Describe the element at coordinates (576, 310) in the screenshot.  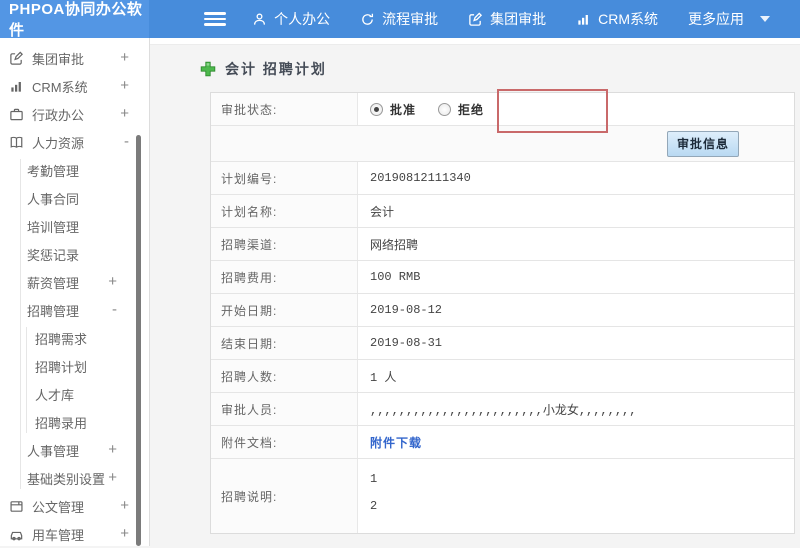
I see `field-value: 2019-08-12` at that location.